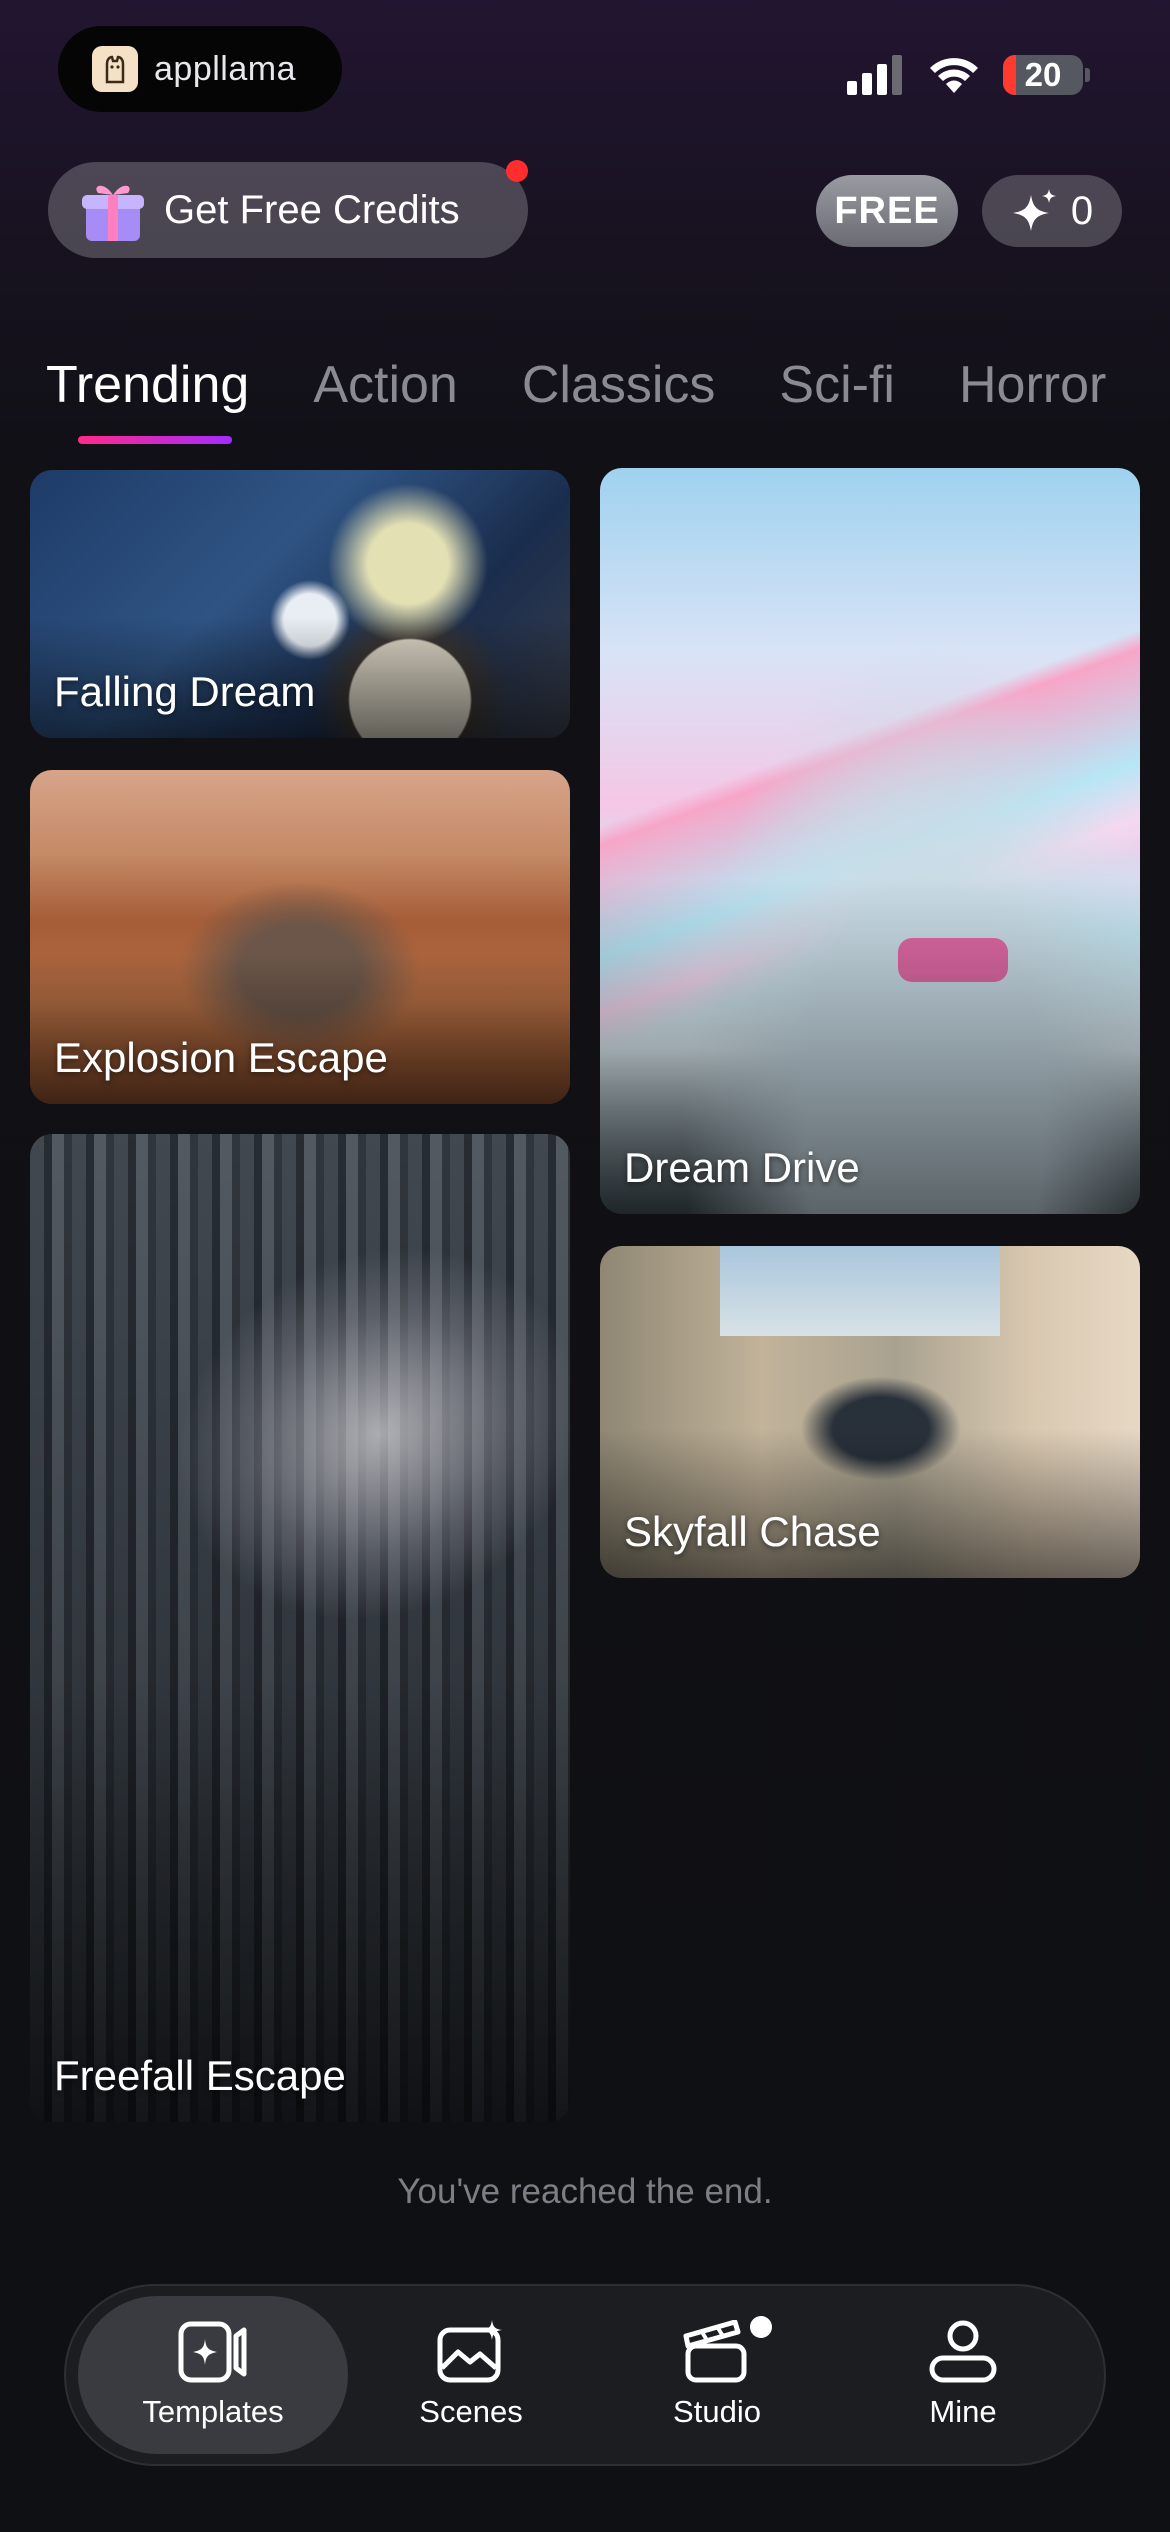 The height and width of the screenshot is (2532, 1170). What do you see at coordinates (954, 75) in the screenshot?
I see `wifi-icon` at bounding box center [954, 75].